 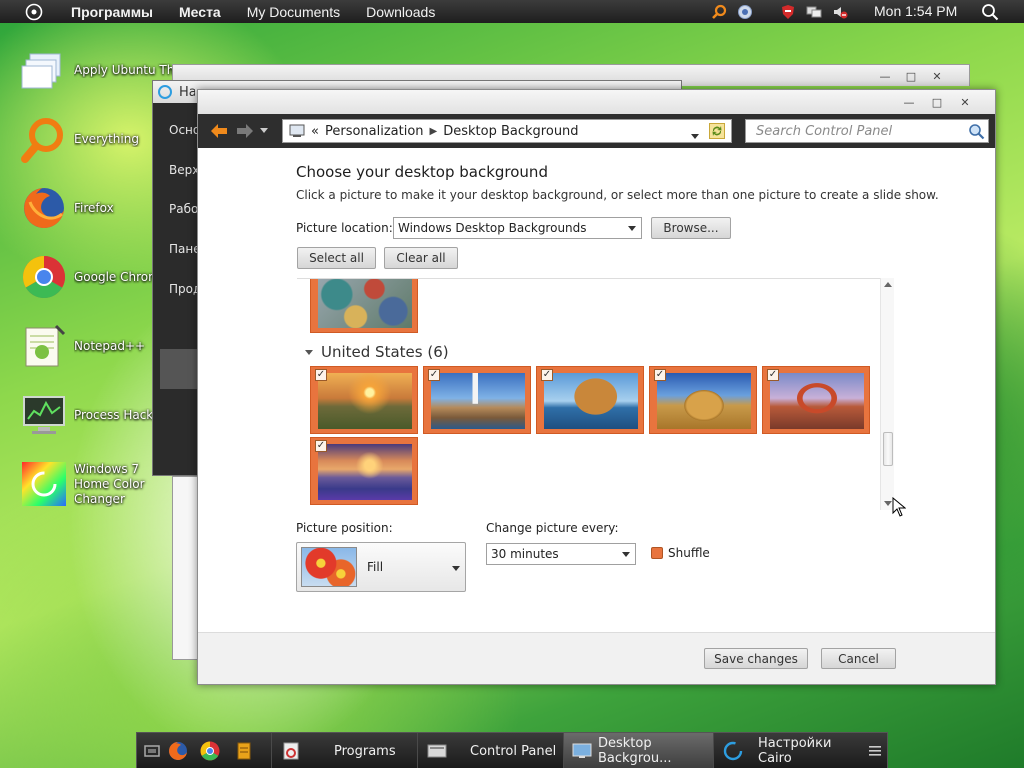 I want to click on picture-position-value: Fill, so click(x=375, y=567).